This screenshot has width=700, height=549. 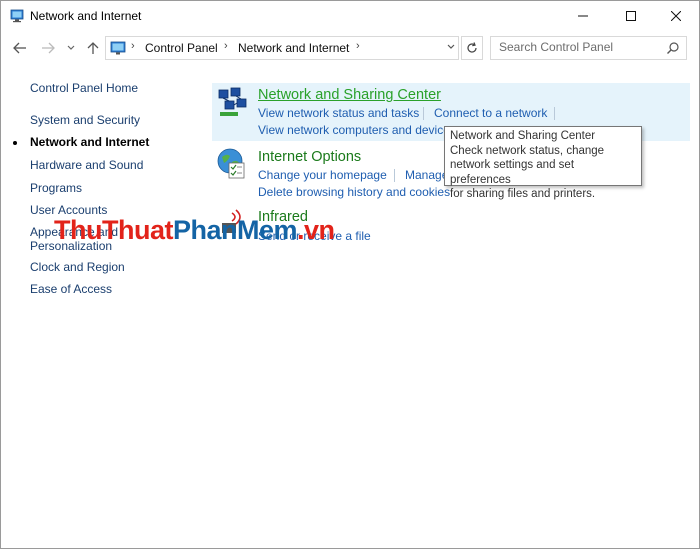 What do you see at coordinates (84, 88) in the screenshot?
I see `sidebar-control-panel-home: Control Panel Home` at bounding box center [84, 88].